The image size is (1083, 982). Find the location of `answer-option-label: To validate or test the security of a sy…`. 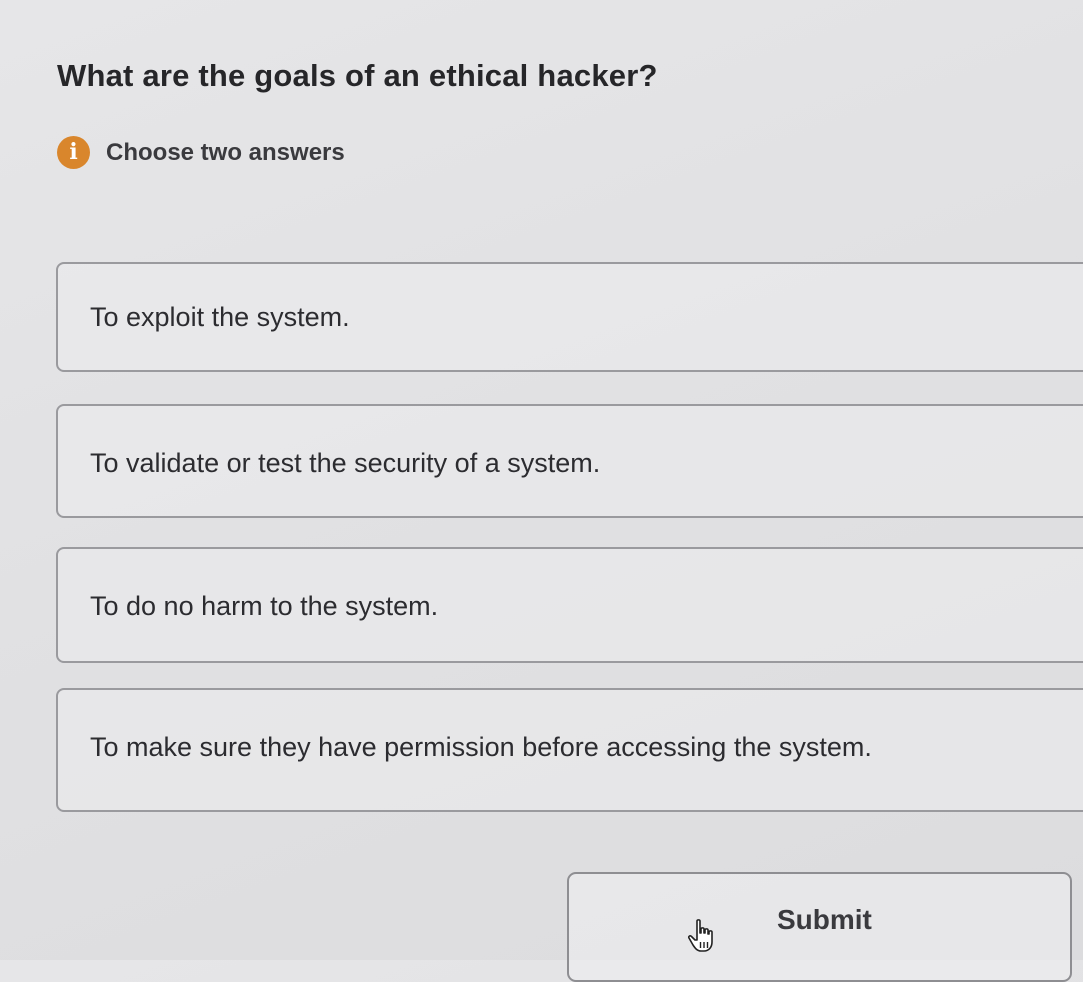

answer-option-label: To validate or test the security of a sy… is located at coordinates (345, 463).